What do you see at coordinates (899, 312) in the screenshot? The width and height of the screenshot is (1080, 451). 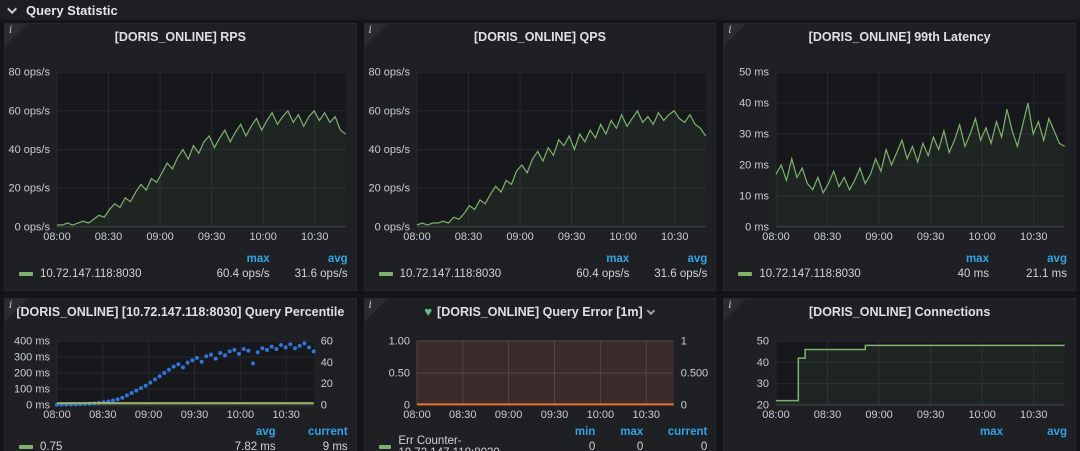 I see `panel-title: [DORIS_ONLINE] Connections` at bounding box center [899, 312].